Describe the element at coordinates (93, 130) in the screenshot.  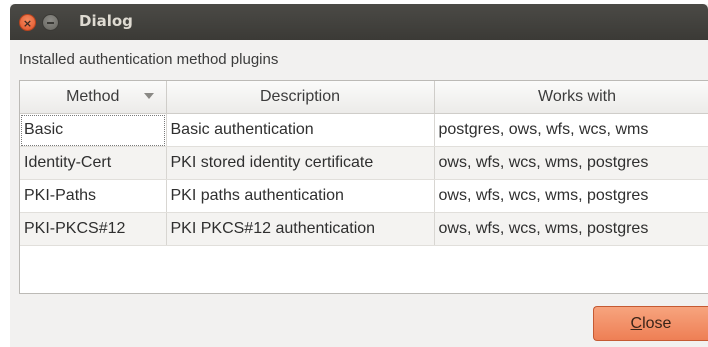
I see `cell-method: Basic` at that location.